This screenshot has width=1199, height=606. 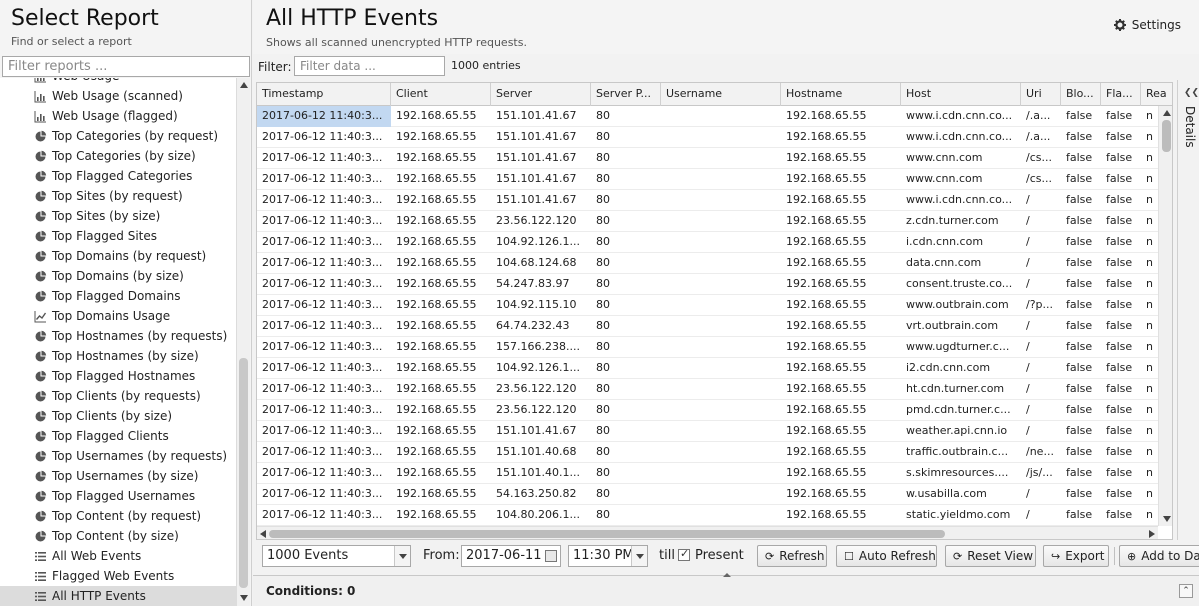 I want to click on table-horizontal-scrollbar, so click(x=707, y=532).